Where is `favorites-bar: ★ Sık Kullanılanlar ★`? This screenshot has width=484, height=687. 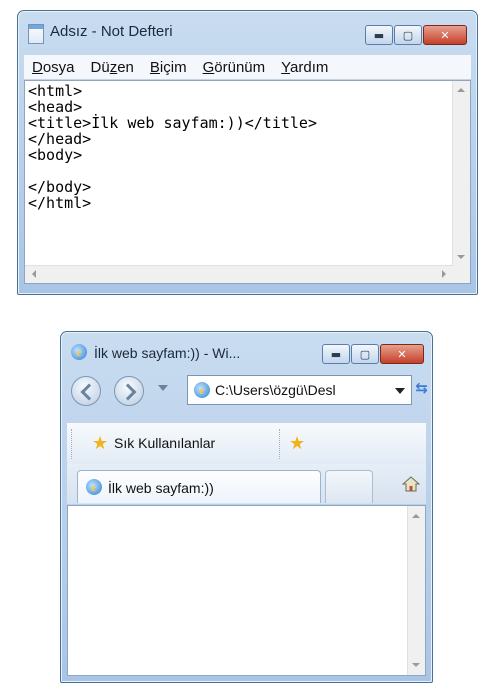 favorites-bar: ★ Sık Kullanılanlar ★ is located at coordinates (246, 443).